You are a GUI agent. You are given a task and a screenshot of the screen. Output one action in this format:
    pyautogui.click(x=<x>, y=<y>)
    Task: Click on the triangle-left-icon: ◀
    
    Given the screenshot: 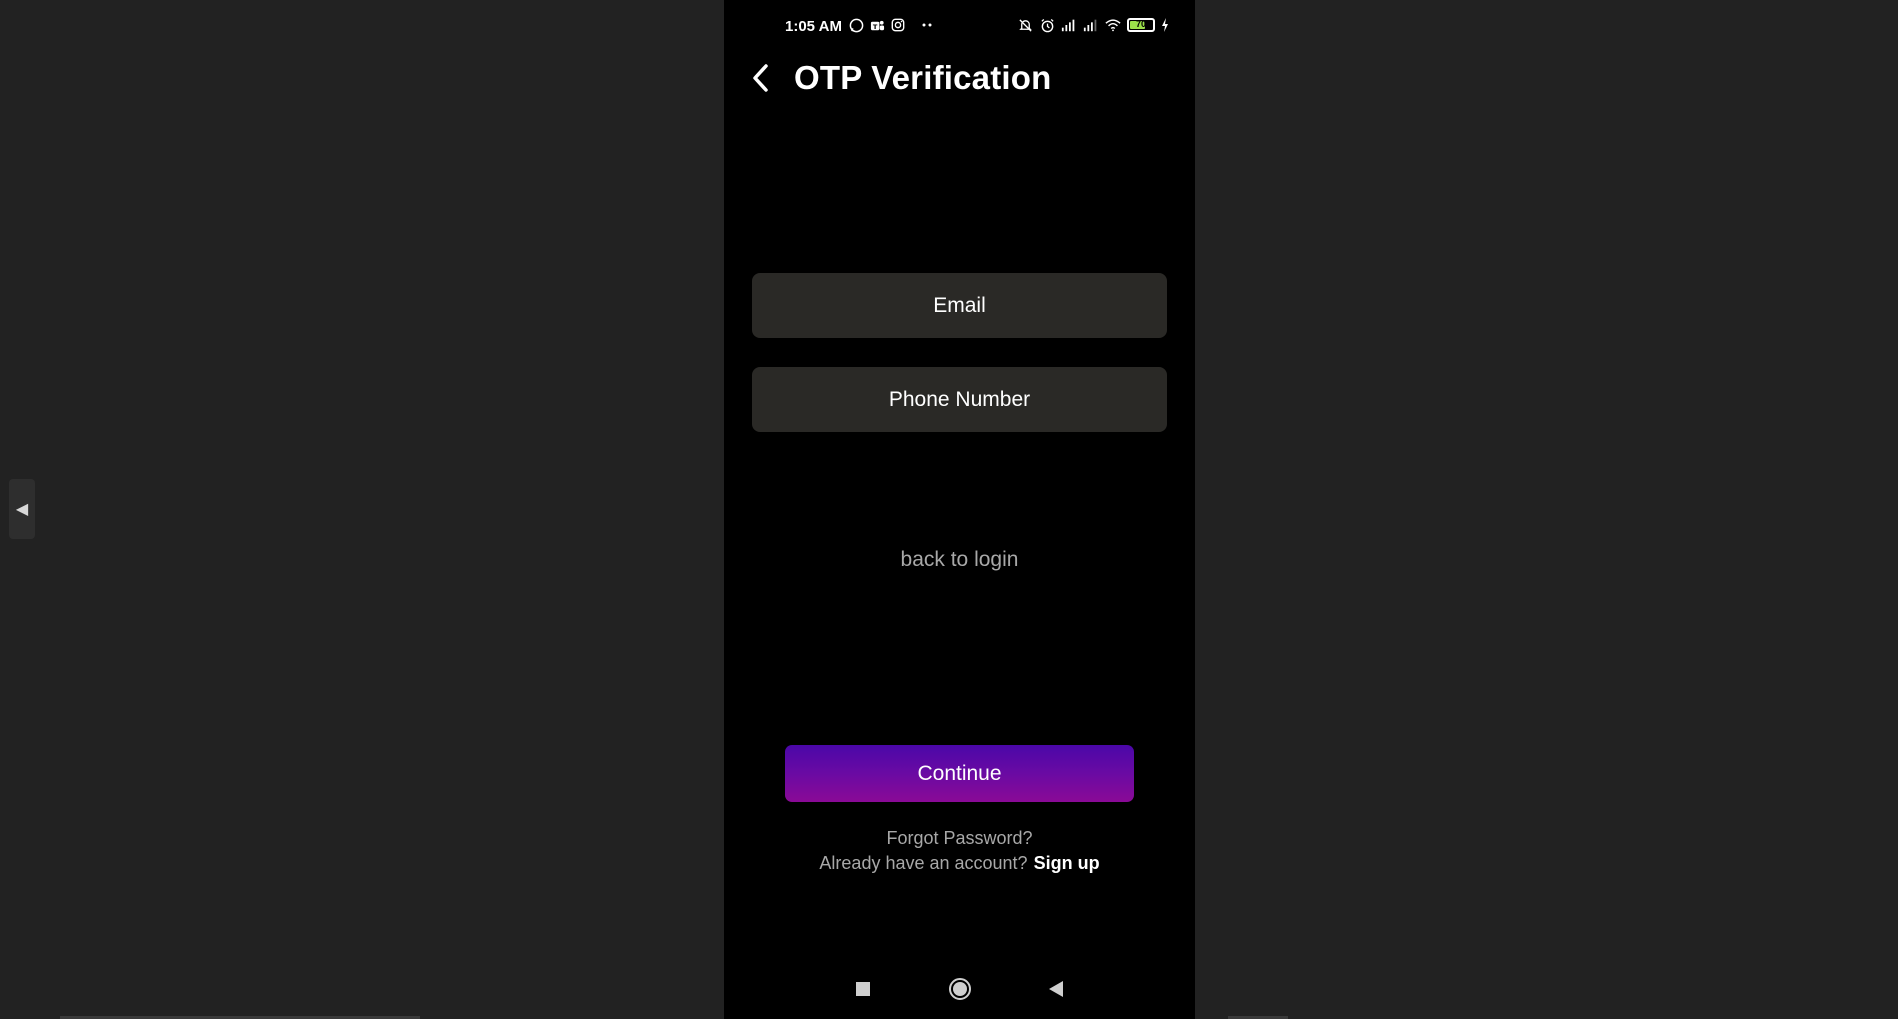 What is the action you would take?
    pyautogui.click(x=22, y=509)
    